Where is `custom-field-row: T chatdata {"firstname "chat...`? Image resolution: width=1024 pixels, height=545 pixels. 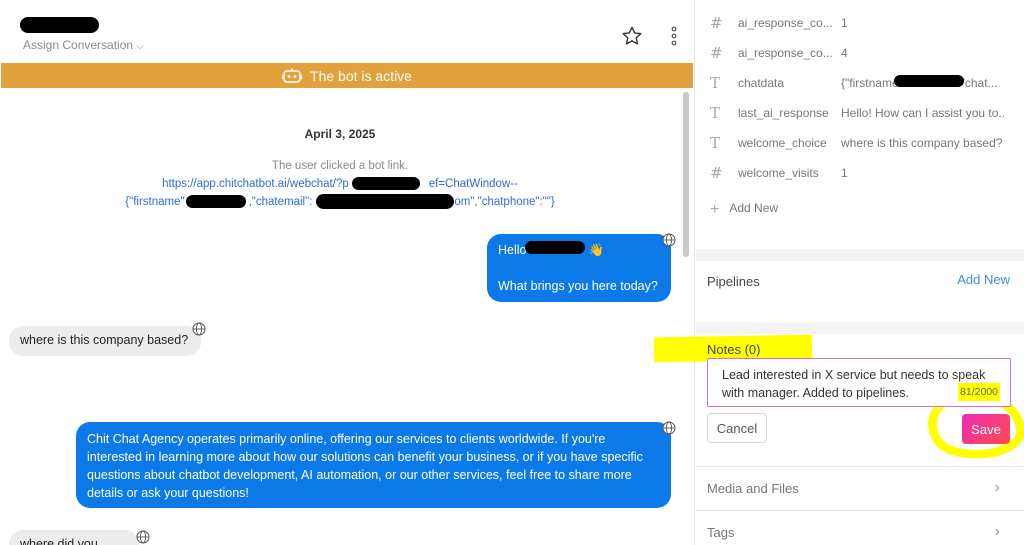
custom-field-row: T chatdata {"firstname "chat... is located at coordinates (860, 83).